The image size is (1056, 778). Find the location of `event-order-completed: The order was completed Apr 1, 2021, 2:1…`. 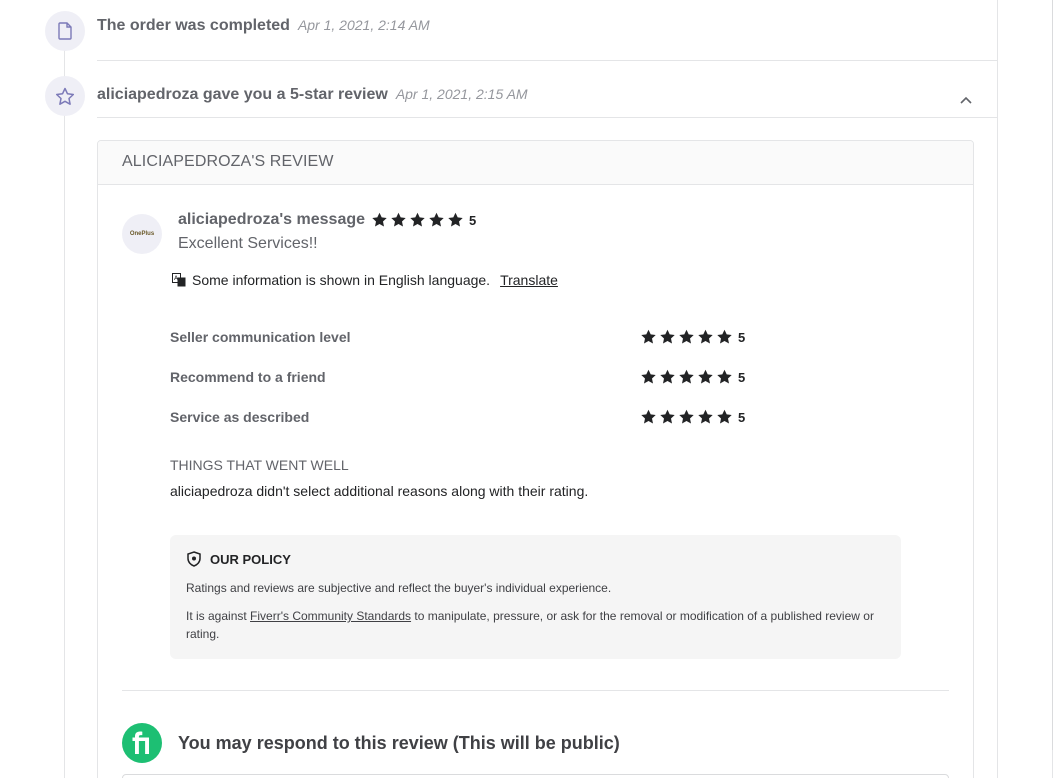

event-order-completed: The order was completed Apr 1, 2021, 2:1… is located at coordinates (263, 26).